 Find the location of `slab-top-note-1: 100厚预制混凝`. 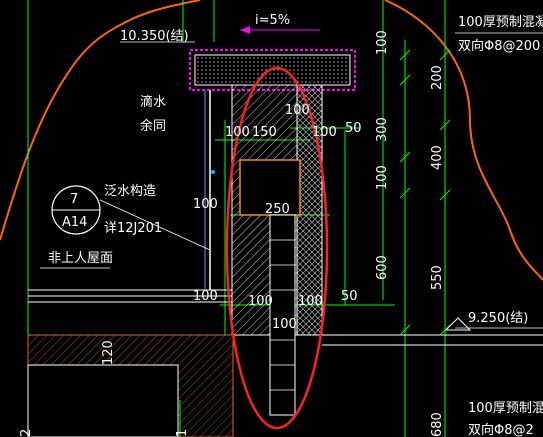

slab-top-note-1: 100厚预制混凝 is located at coordinates (500, 22).